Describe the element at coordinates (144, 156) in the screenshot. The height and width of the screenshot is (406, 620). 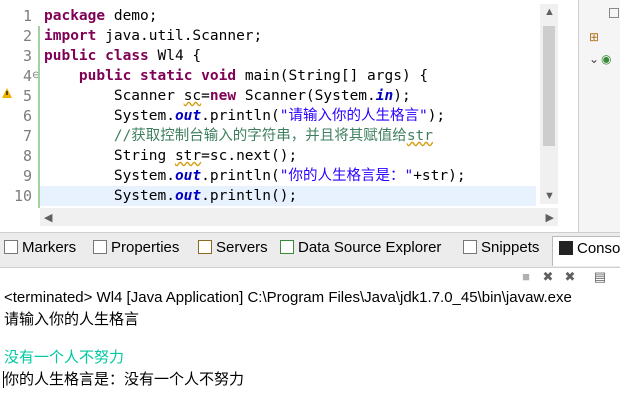
I see `code-text: String` at that location.